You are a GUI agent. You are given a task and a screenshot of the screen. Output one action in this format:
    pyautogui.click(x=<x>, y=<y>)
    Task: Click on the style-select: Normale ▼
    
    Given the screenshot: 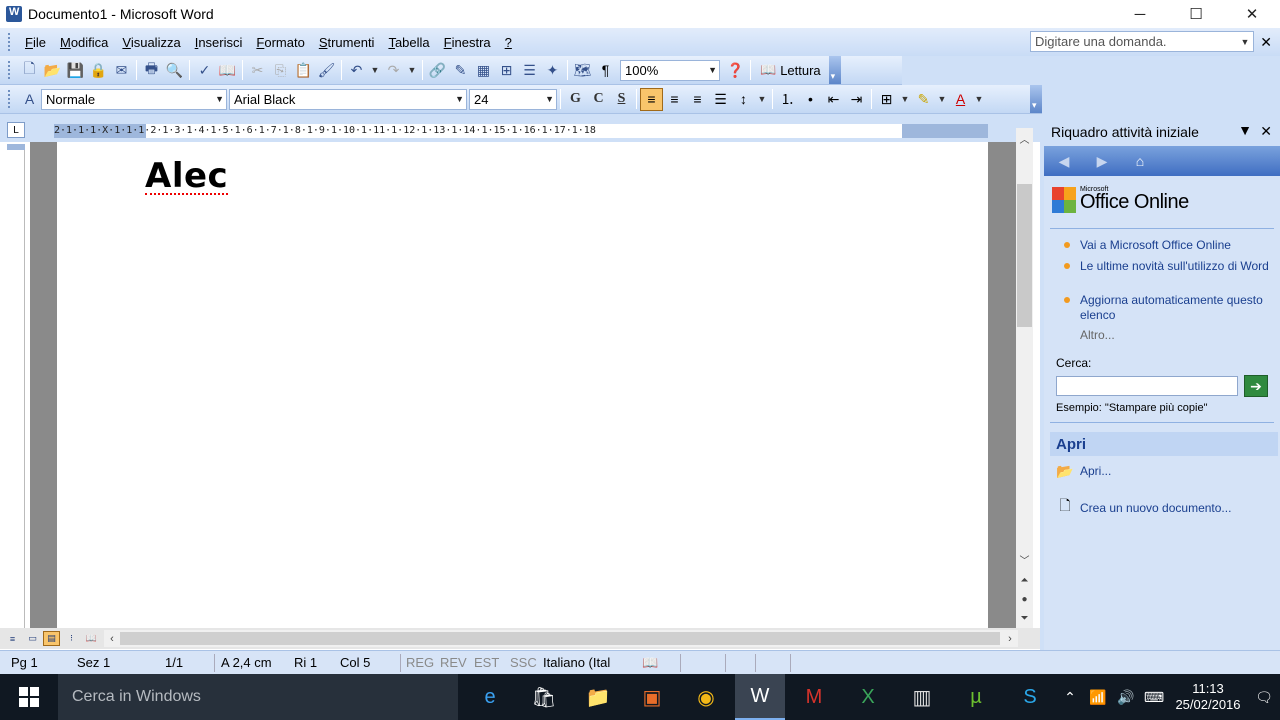 What is the action you would take?
    pyautogui.click(x=134, y=99)
    